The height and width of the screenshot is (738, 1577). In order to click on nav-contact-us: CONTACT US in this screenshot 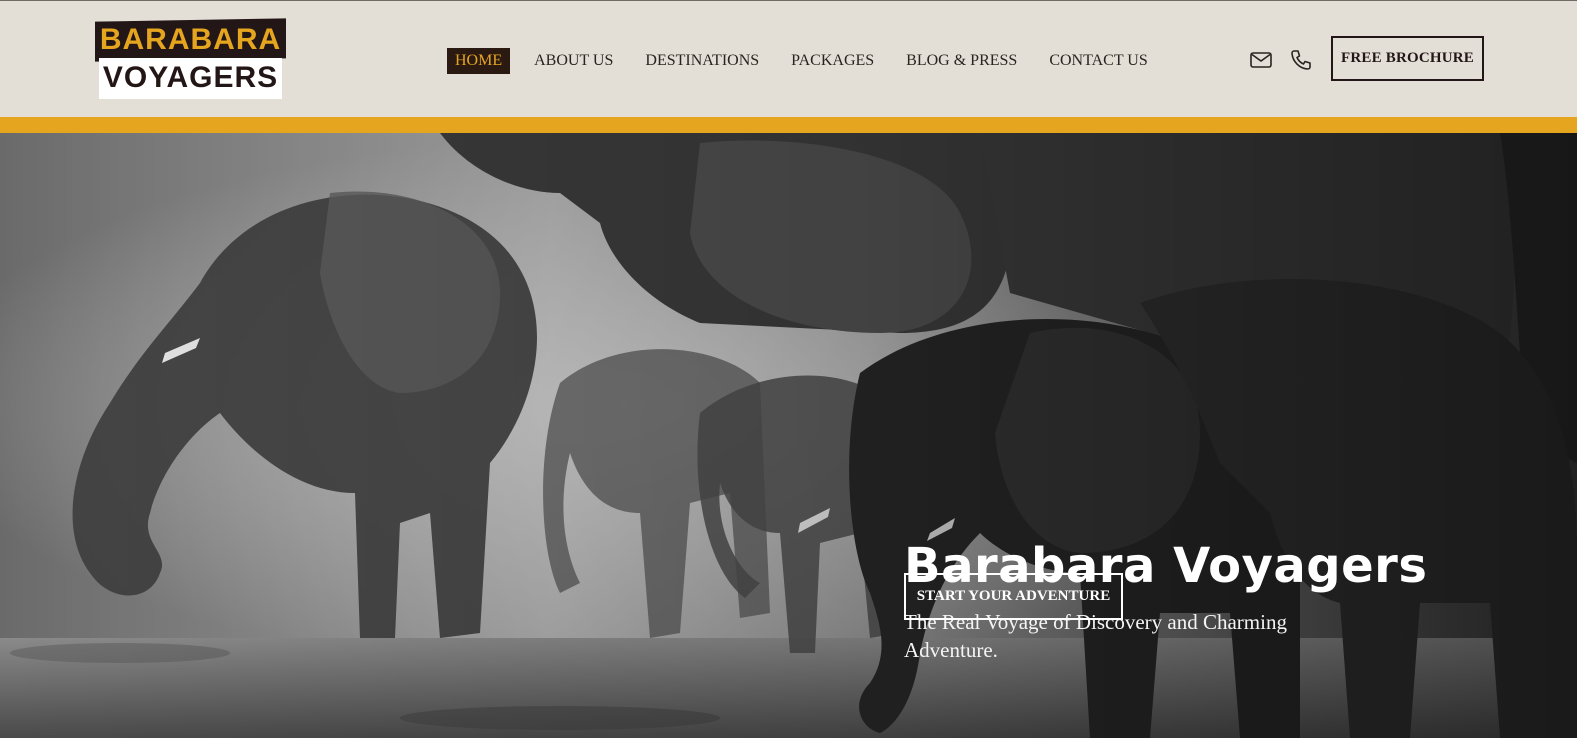, I will do `click(1098, 61)`.